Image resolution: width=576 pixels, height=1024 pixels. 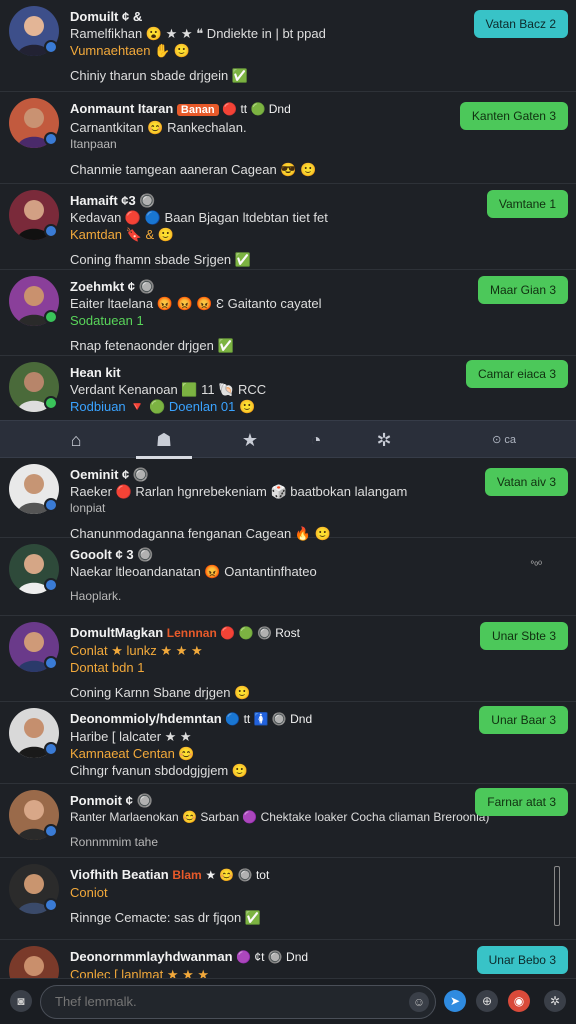 I want to click on post-sub: lonpiat, so click(x=88, y=508).